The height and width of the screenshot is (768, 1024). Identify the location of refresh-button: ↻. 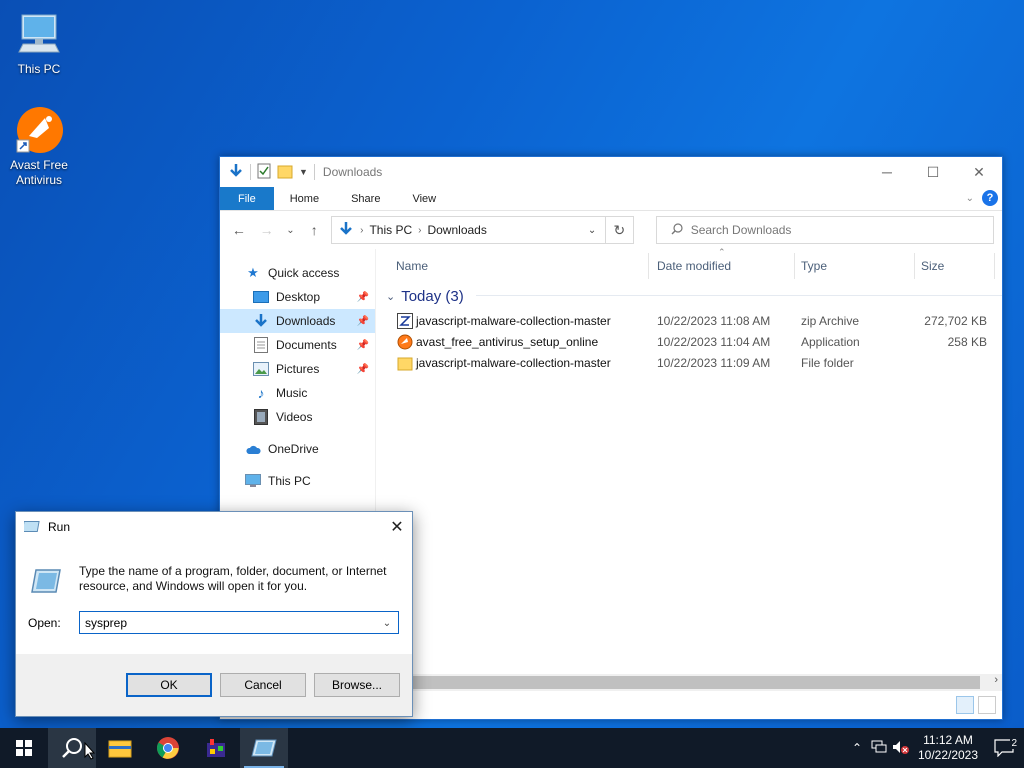
(620, 230).